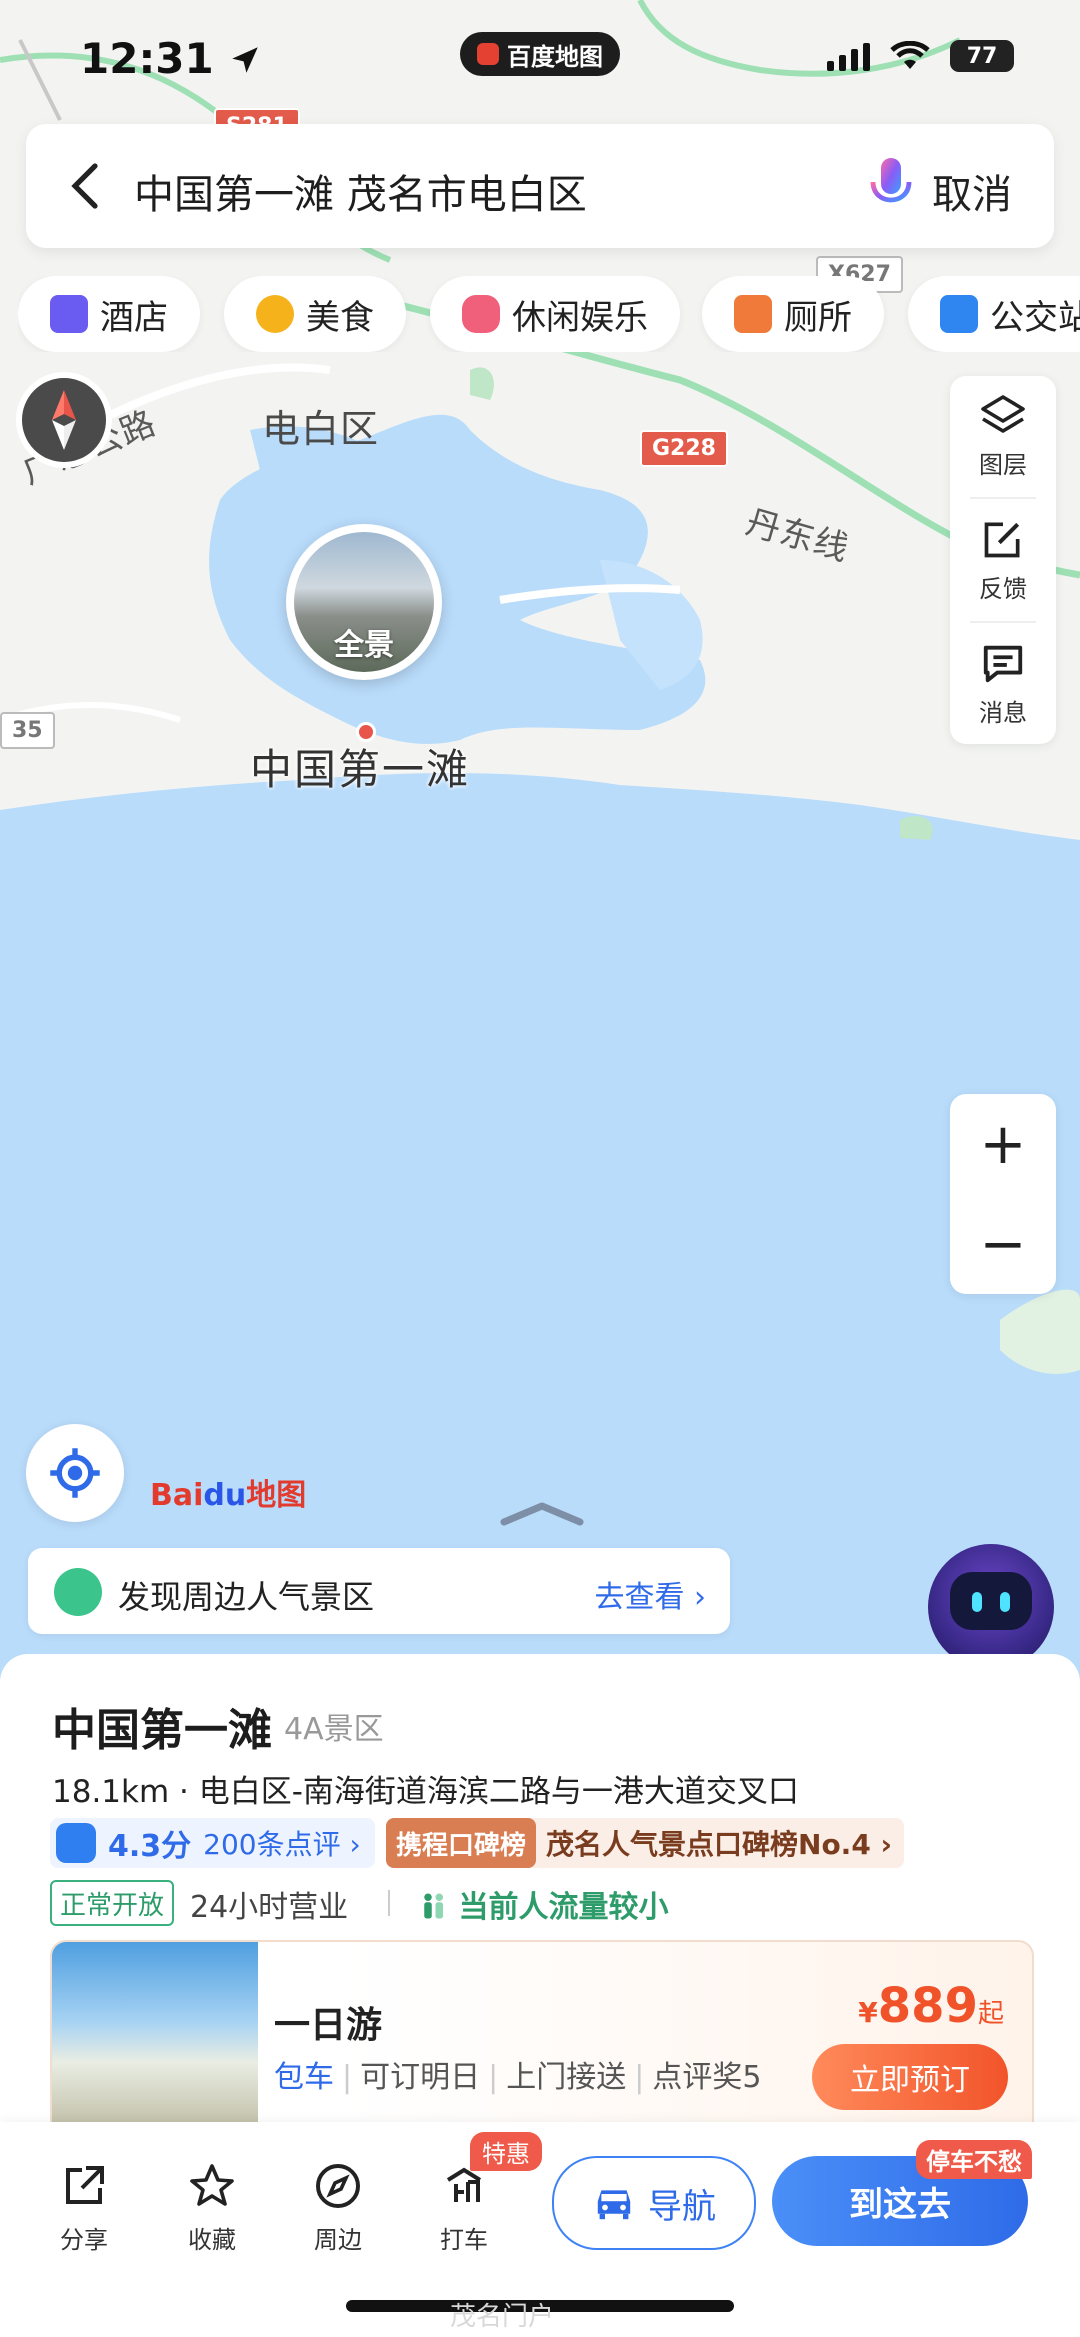  Describe the element at coordinates (719, 1844) in the screenshot. I see `ctrip-ranking-text: 茂名人气景点口碑榜No.4 ›` at that location.